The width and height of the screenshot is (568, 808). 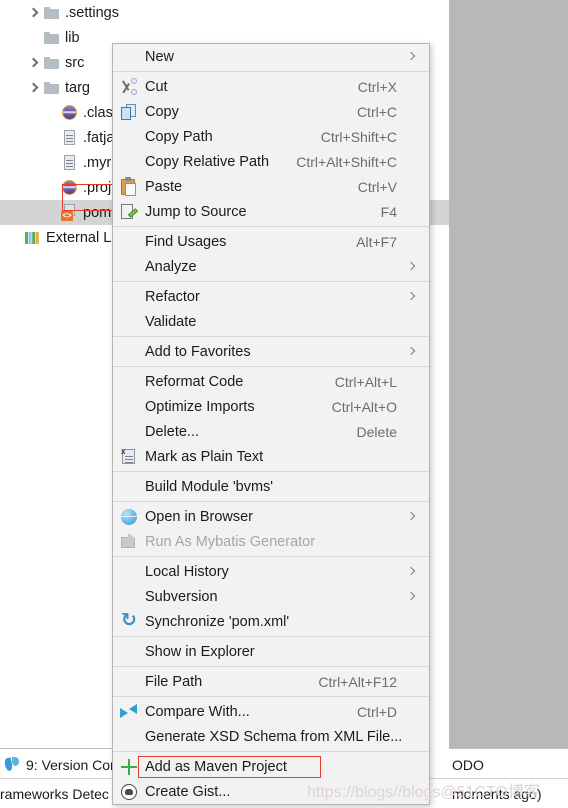 I want to click on file-icon, so click(x=69, y=162).